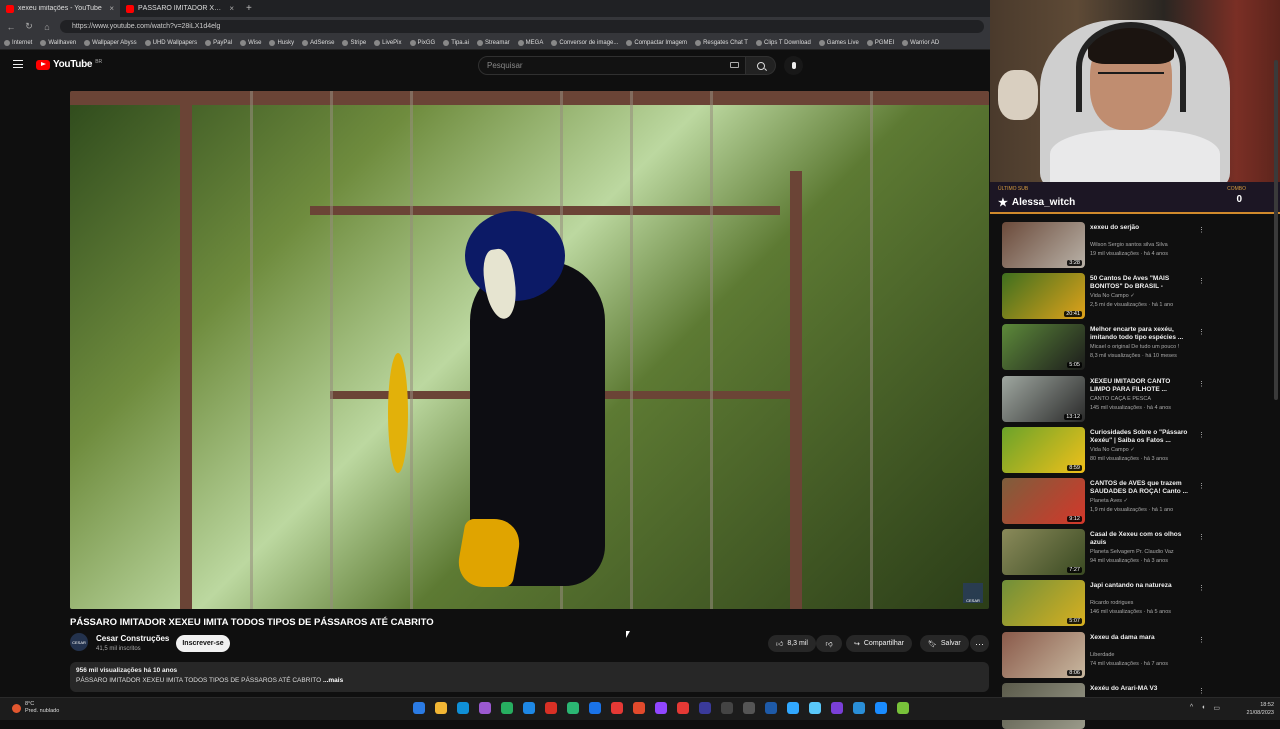 This screenshot has height=729, width=1280. I want to click on bookmark-item: Wallhaven, so click(58, 42).